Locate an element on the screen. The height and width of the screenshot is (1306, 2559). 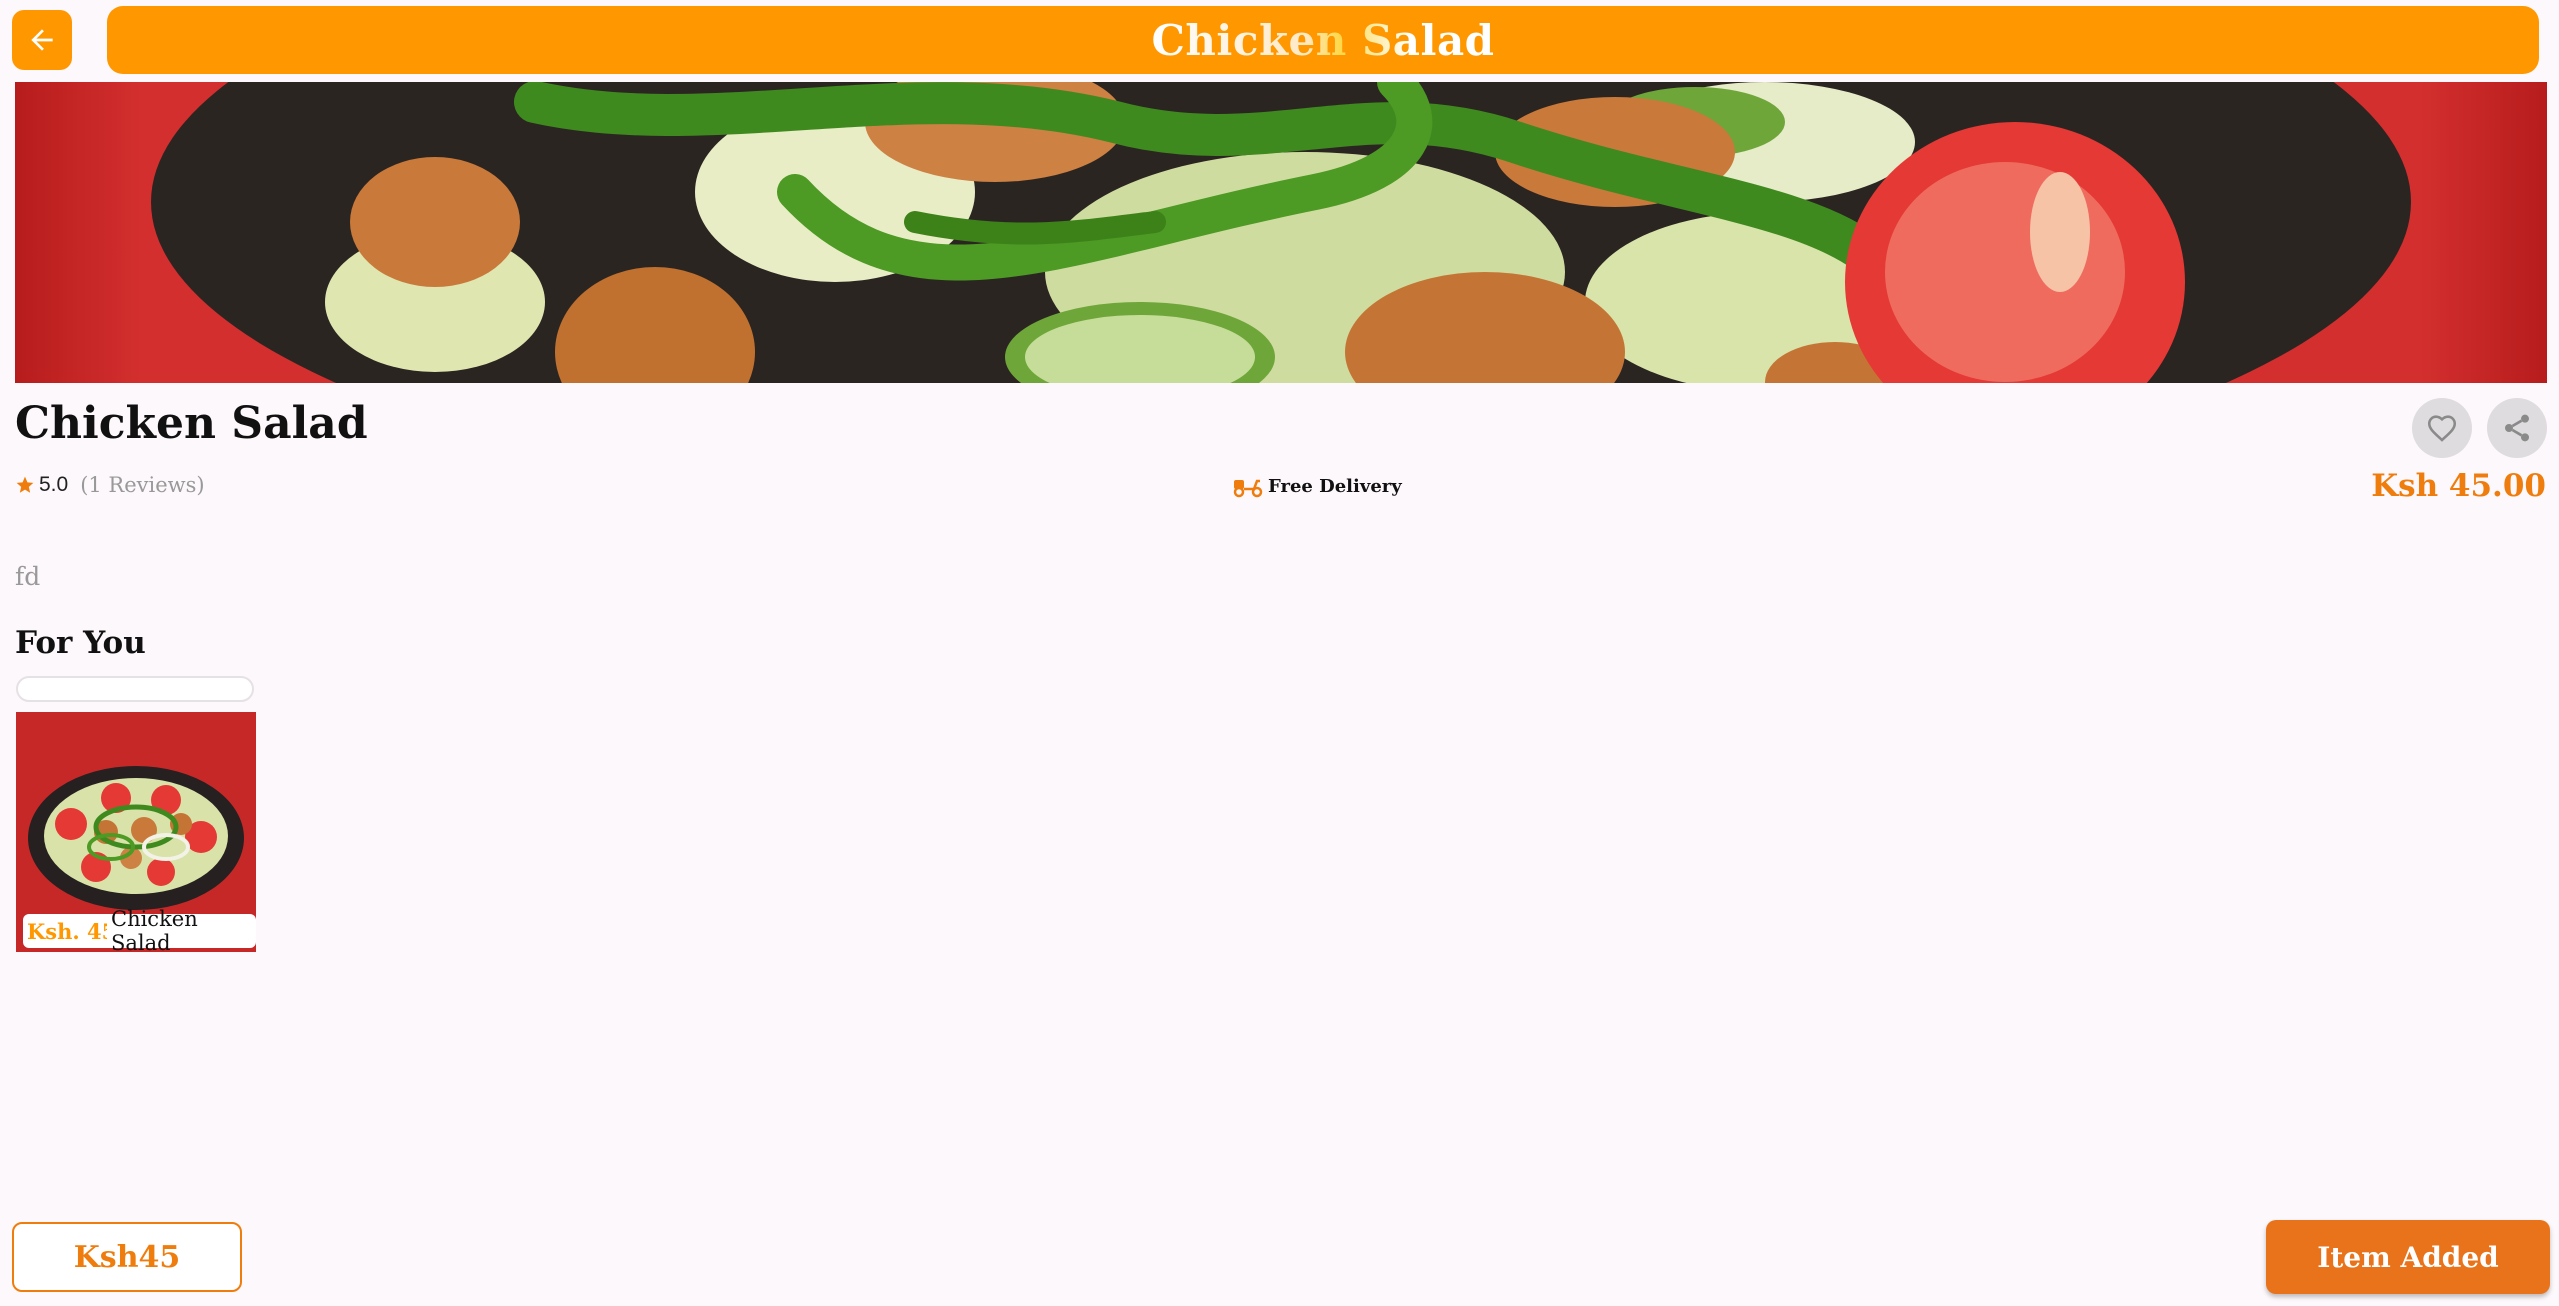
share-icon is located at coordinates (2517, 428).